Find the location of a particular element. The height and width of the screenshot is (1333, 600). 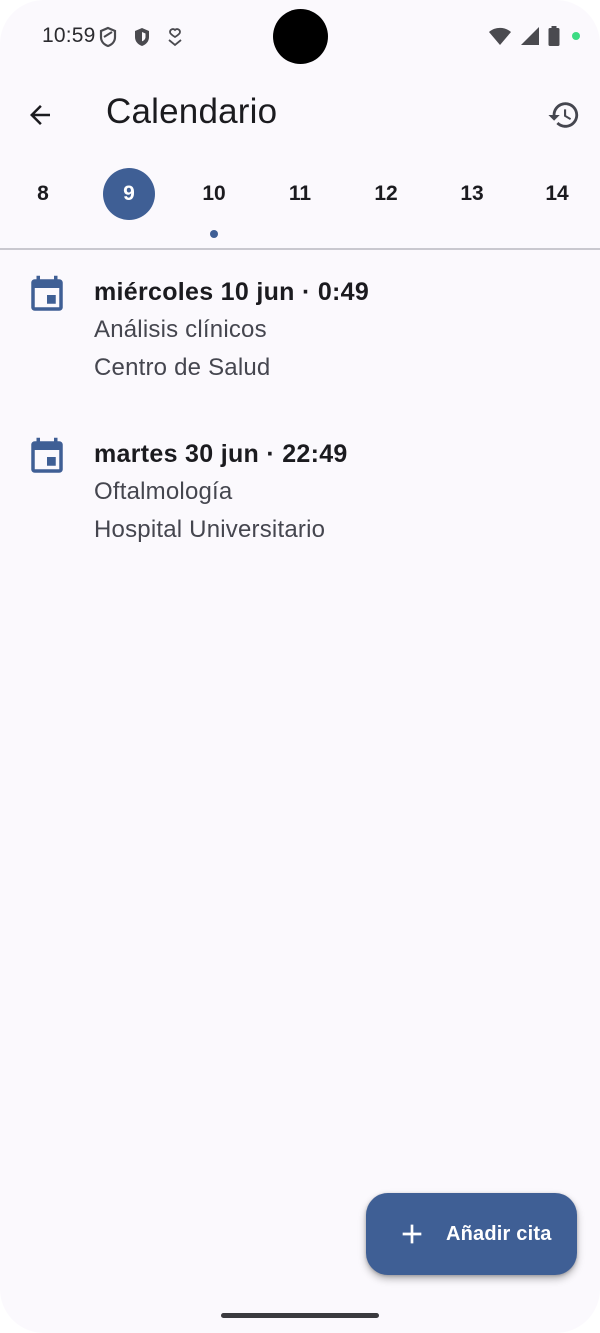

appointment-place: Centro de Salud is located at coordinates (182, 367).